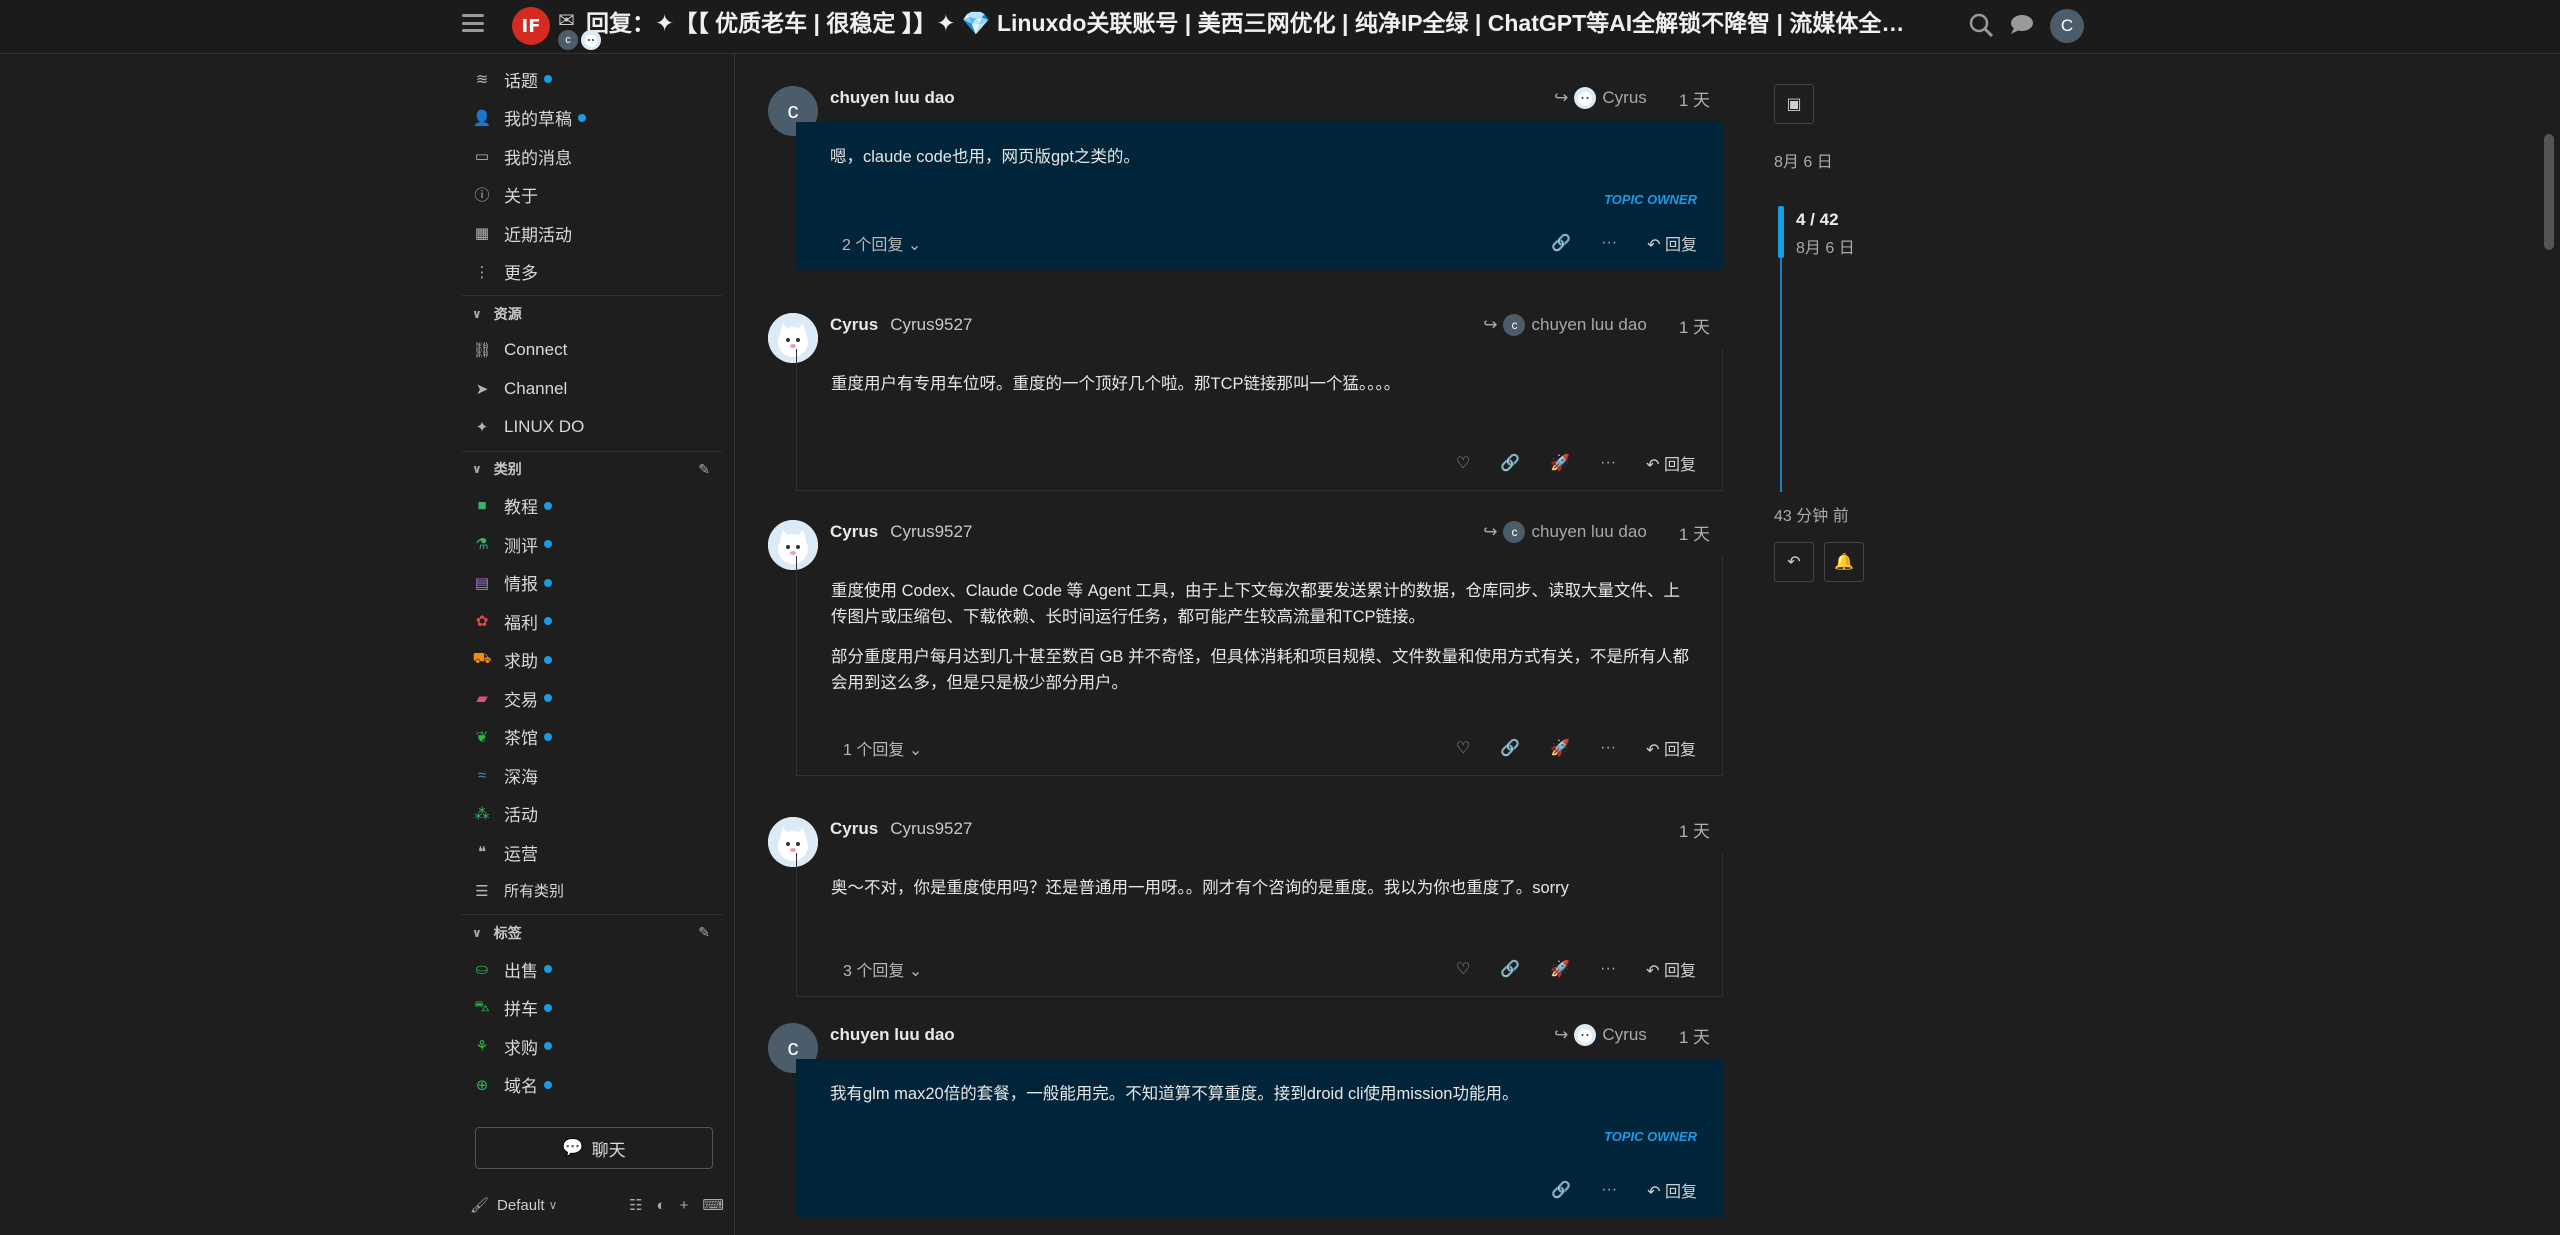 The height and width of the screenshot is (1235, 2560). I want to click on sidebar-category-help: ⛟ 求助, so click(592, 660).